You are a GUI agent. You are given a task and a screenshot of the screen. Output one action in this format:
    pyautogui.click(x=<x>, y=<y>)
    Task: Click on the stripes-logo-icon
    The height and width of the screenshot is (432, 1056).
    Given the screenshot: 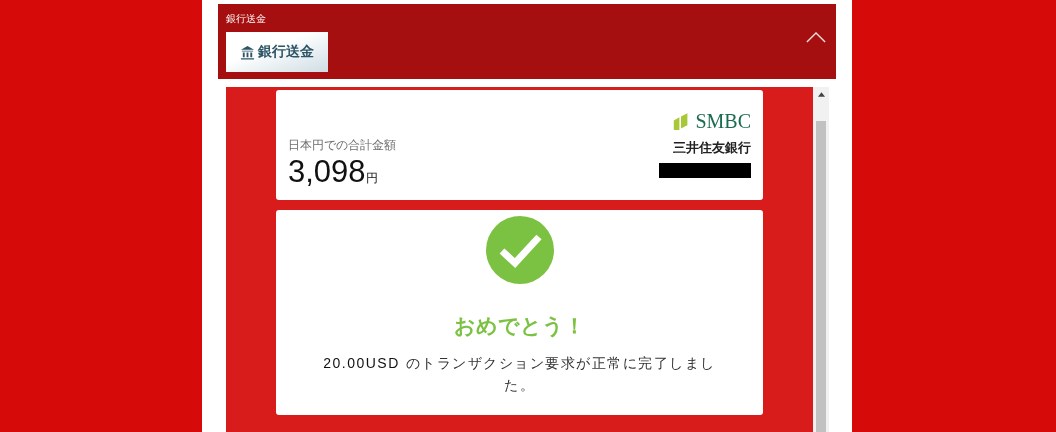 What is the action you would take?
    pyautogui.click(x=681, y=121)
    